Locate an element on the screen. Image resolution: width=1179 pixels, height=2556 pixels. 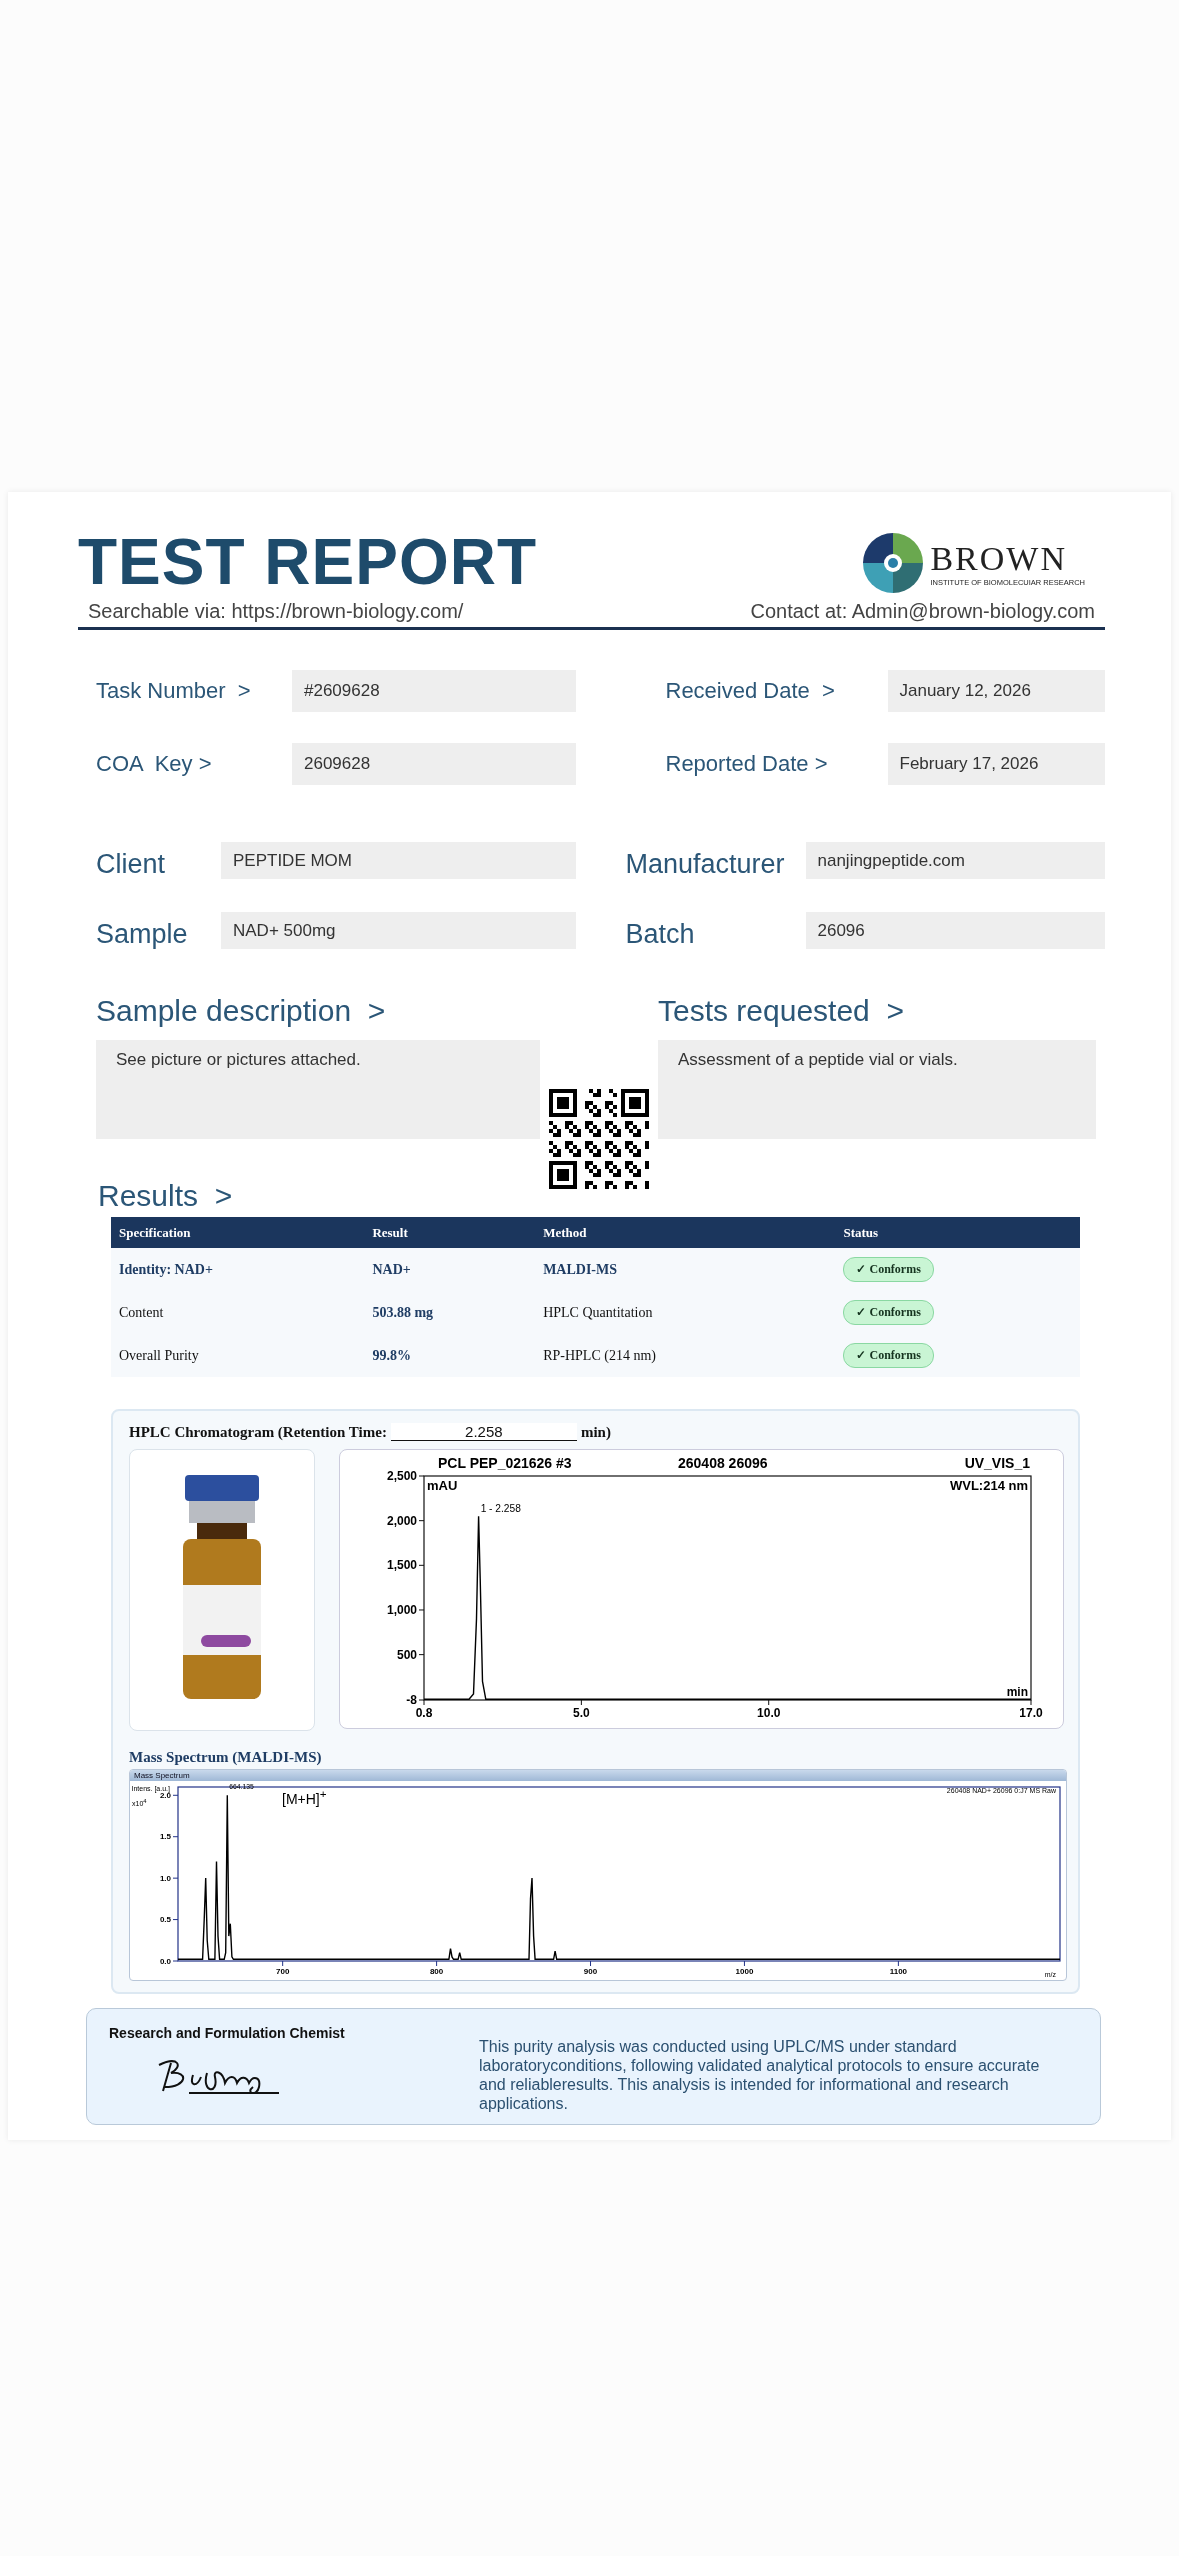
field-value: February 17, 2026 is located at coordinates (996, 764).